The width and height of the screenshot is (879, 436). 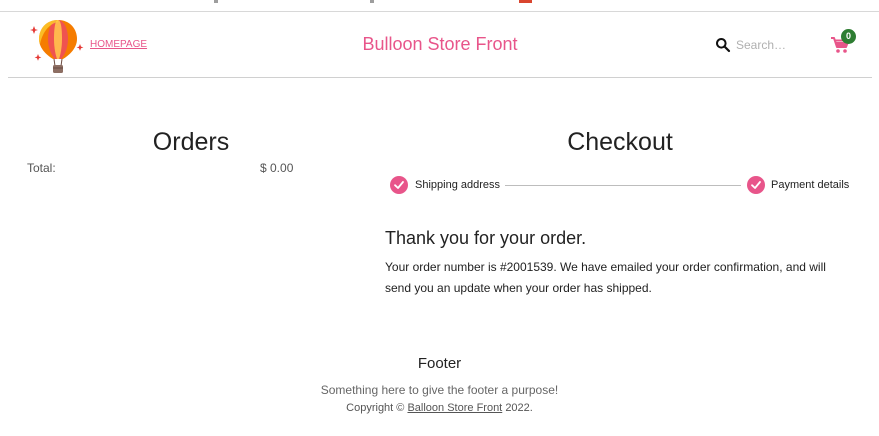 What do you see at coordinates (439, 363) in the screenshot?
I see `footer-title: Footer` at bounding box center [439, 363].